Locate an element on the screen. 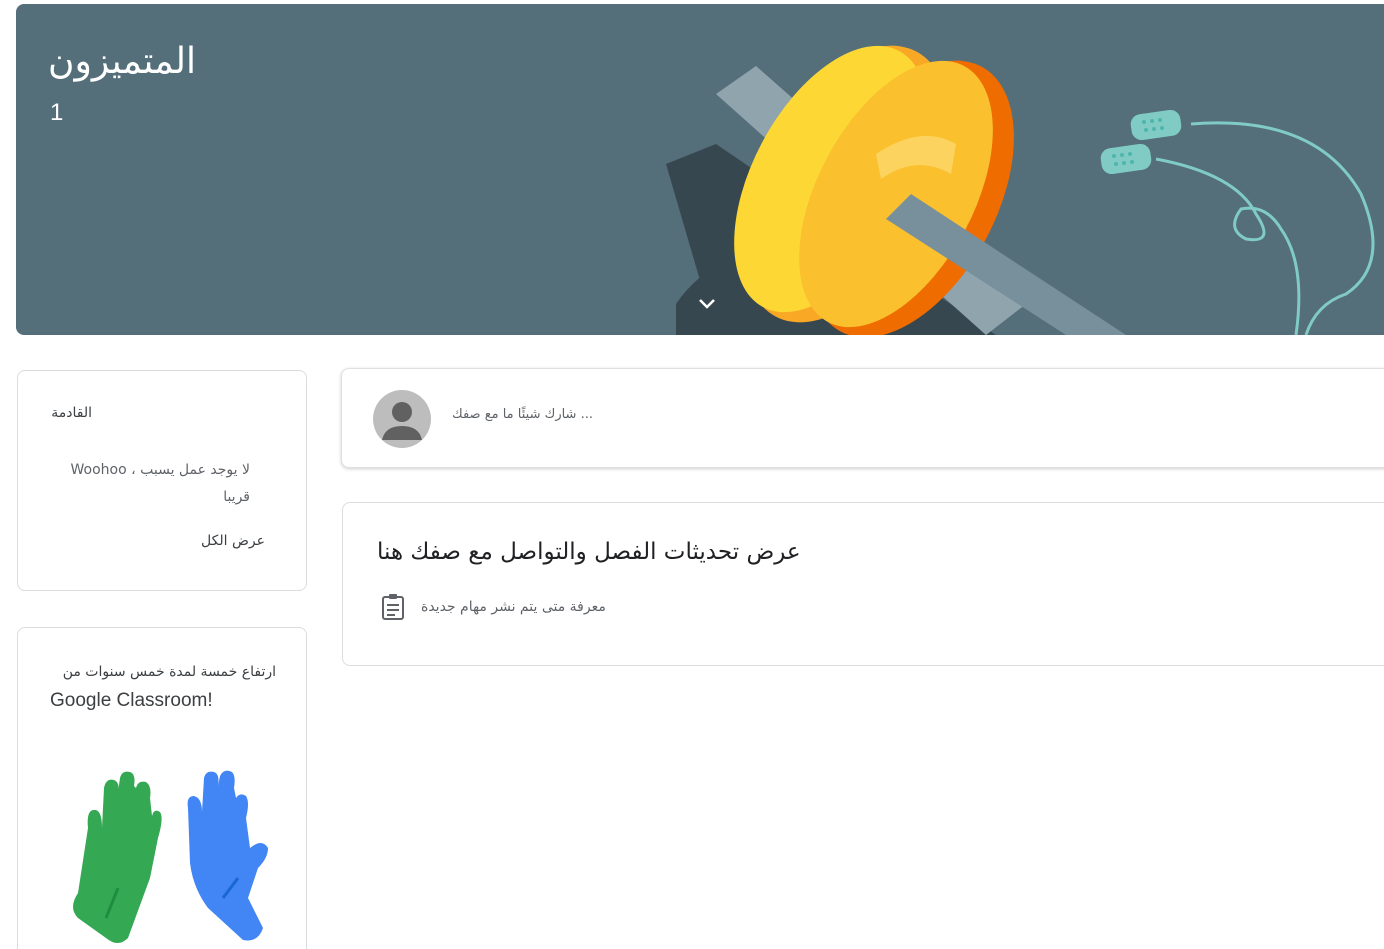  high-five-hands-icon is located at coordinates (170, 856).